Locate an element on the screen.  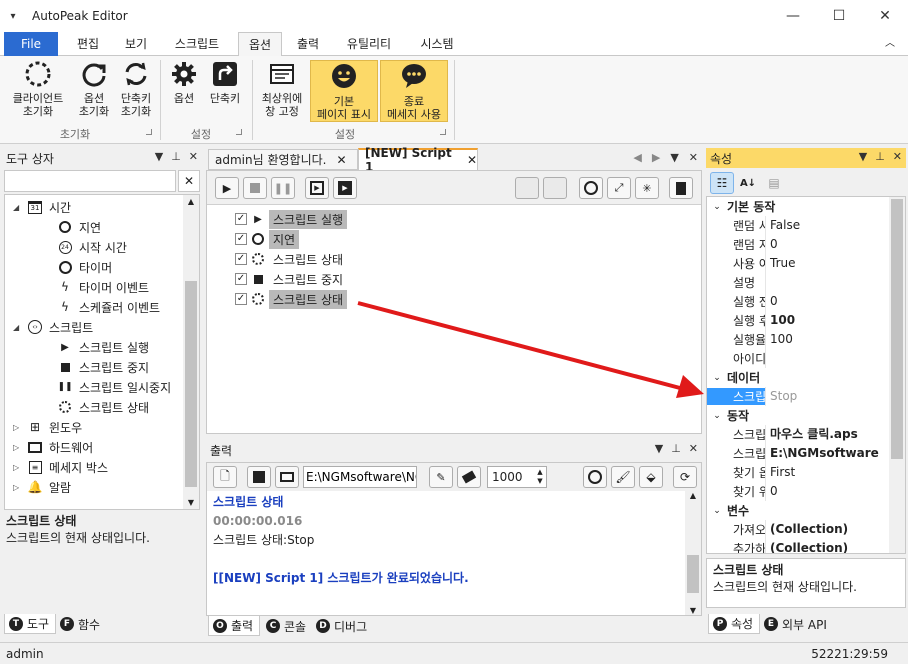
show-default-page-button: 기본 페이지 표시 is located at coordinates (344, 91).